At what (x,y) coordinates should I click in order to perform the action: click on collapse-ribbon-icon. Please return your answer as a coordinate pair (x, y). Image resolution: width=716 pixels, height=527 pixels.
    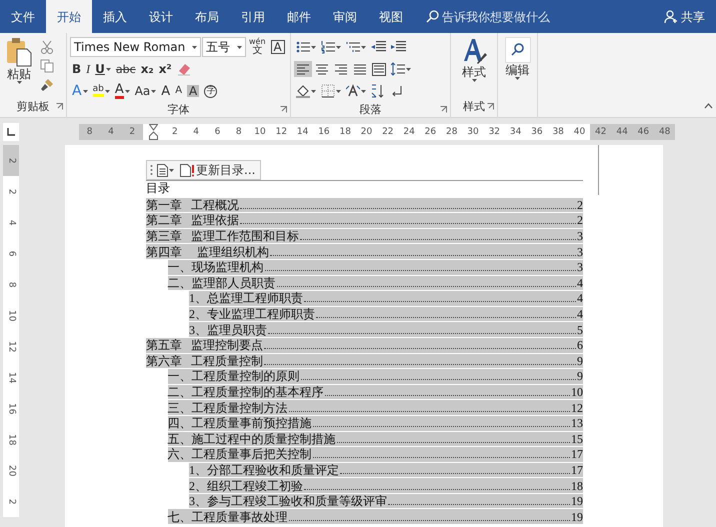
    Looking at the image, I should click on (708, 105).